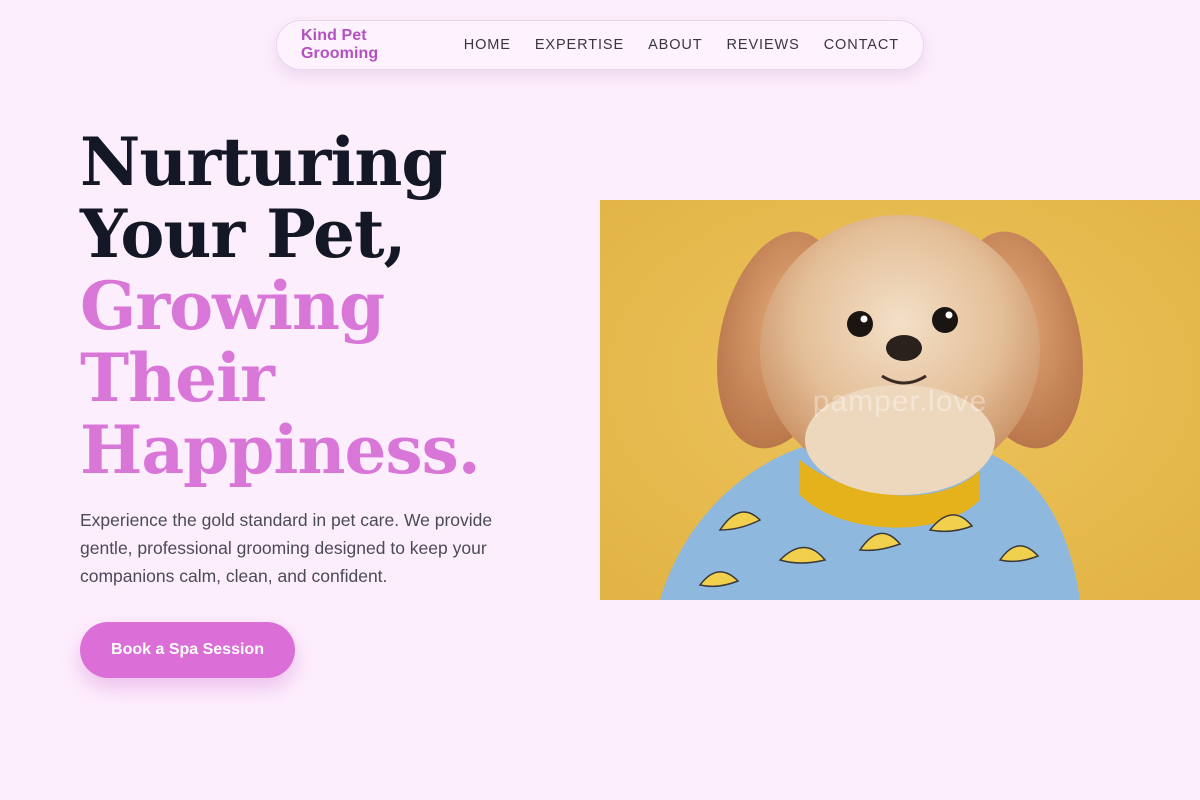  I want to click on image-watermark: pamper.love, so click(900, 401).